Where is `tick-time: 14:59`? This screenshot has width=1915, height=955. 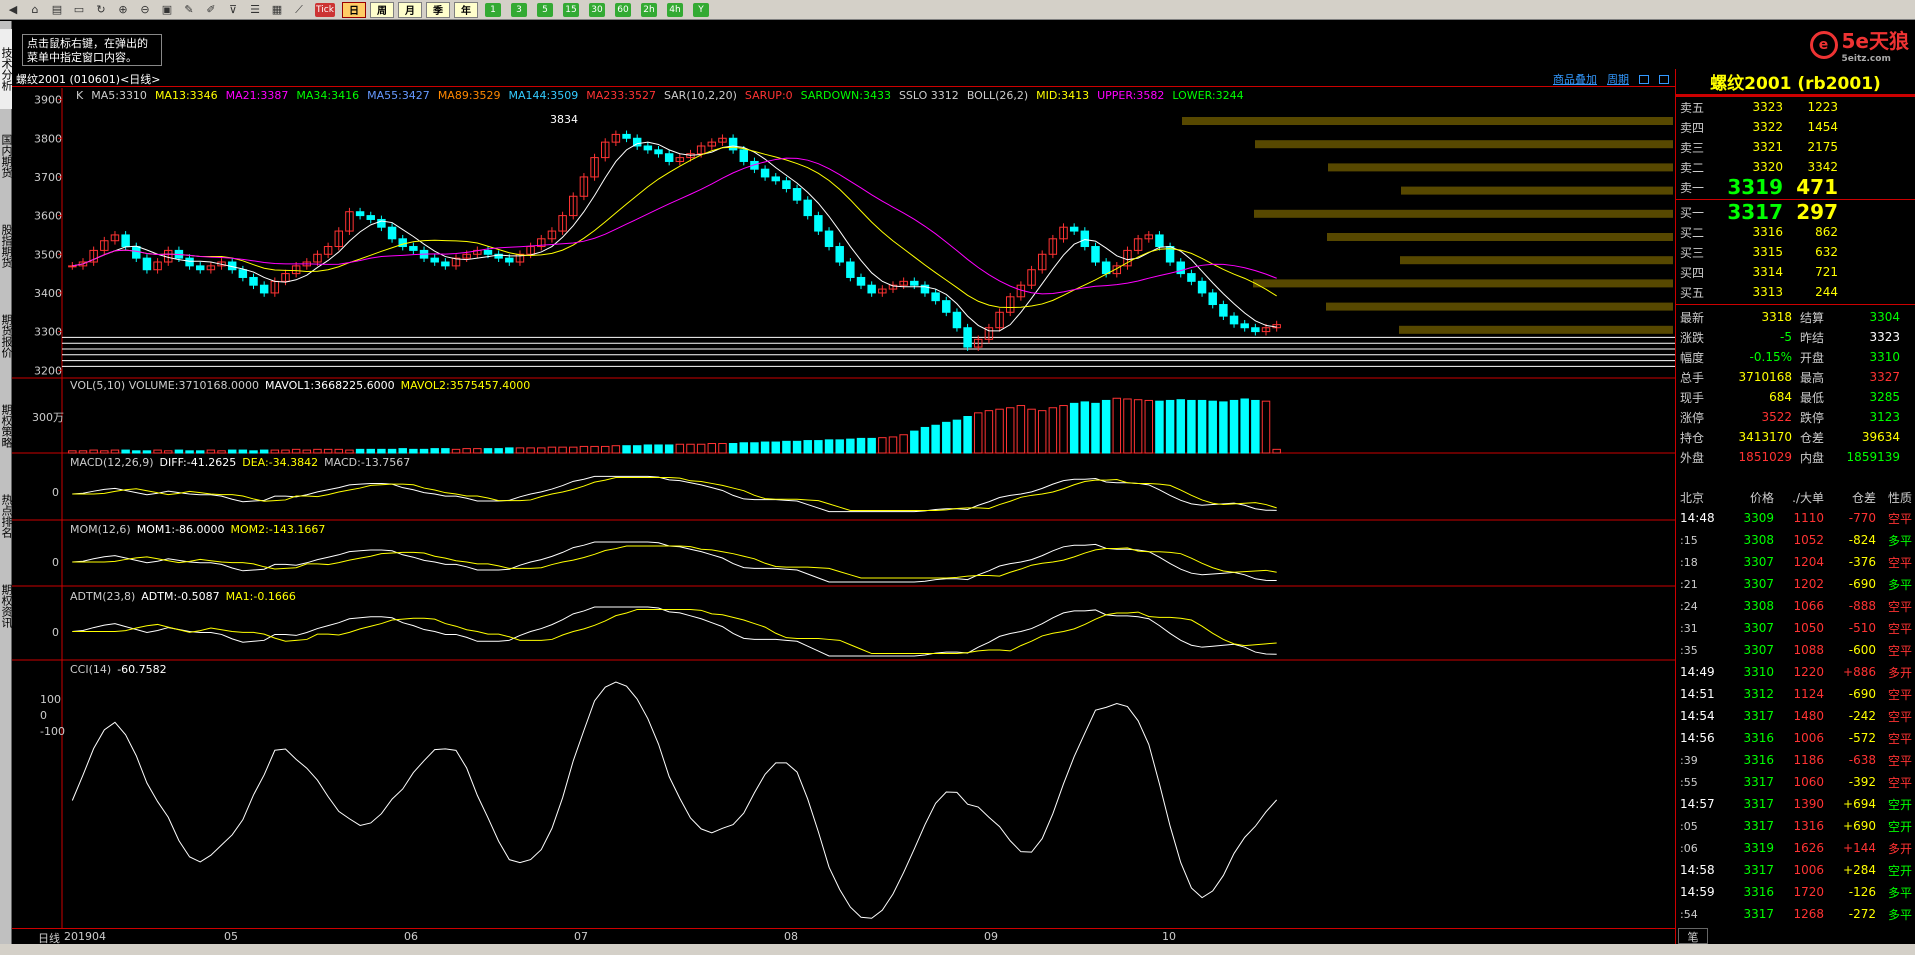
tick-time: 14:59 is located at coordinates (1697, 892).